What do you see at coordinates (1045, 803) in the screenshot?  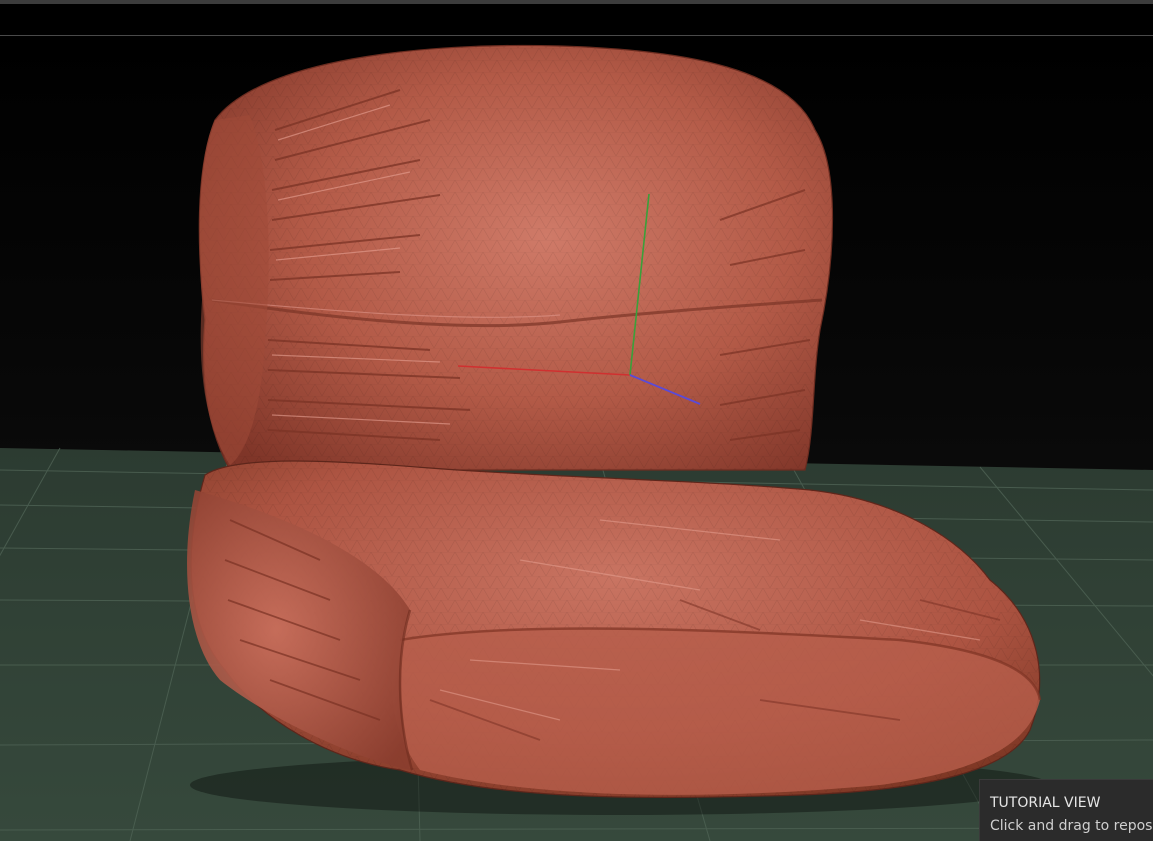 I see `tooltip-title: TUTORIAL VIEW` at bounding box center [1045, 803].